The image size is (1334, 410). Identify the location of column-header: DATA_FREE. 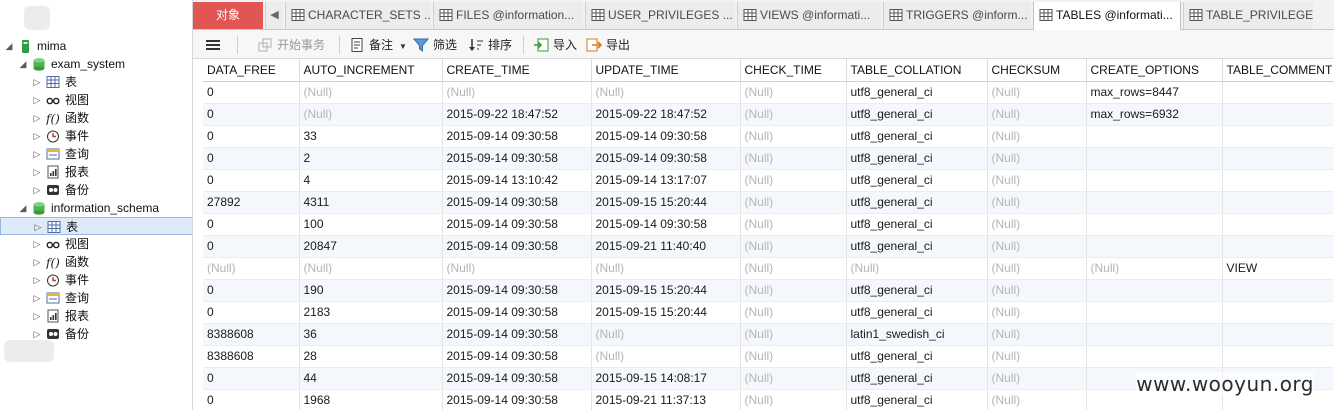
(251, 70).